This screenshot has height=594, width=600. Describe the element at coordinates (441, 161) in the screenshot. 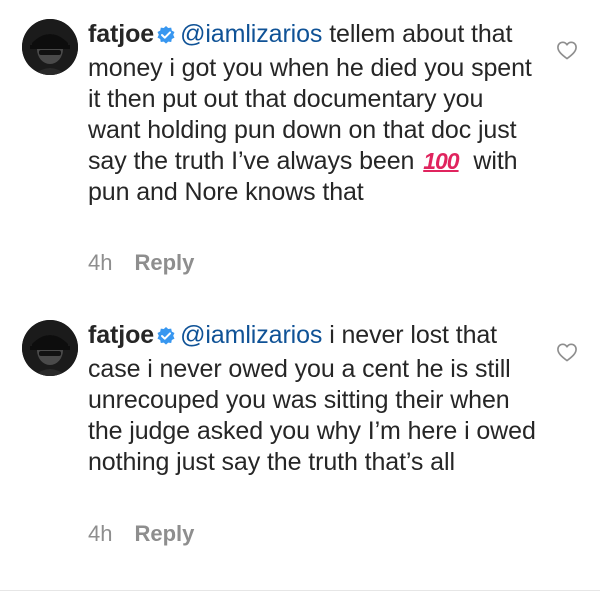

I see `hundred-points-emoji: 100` at that location.